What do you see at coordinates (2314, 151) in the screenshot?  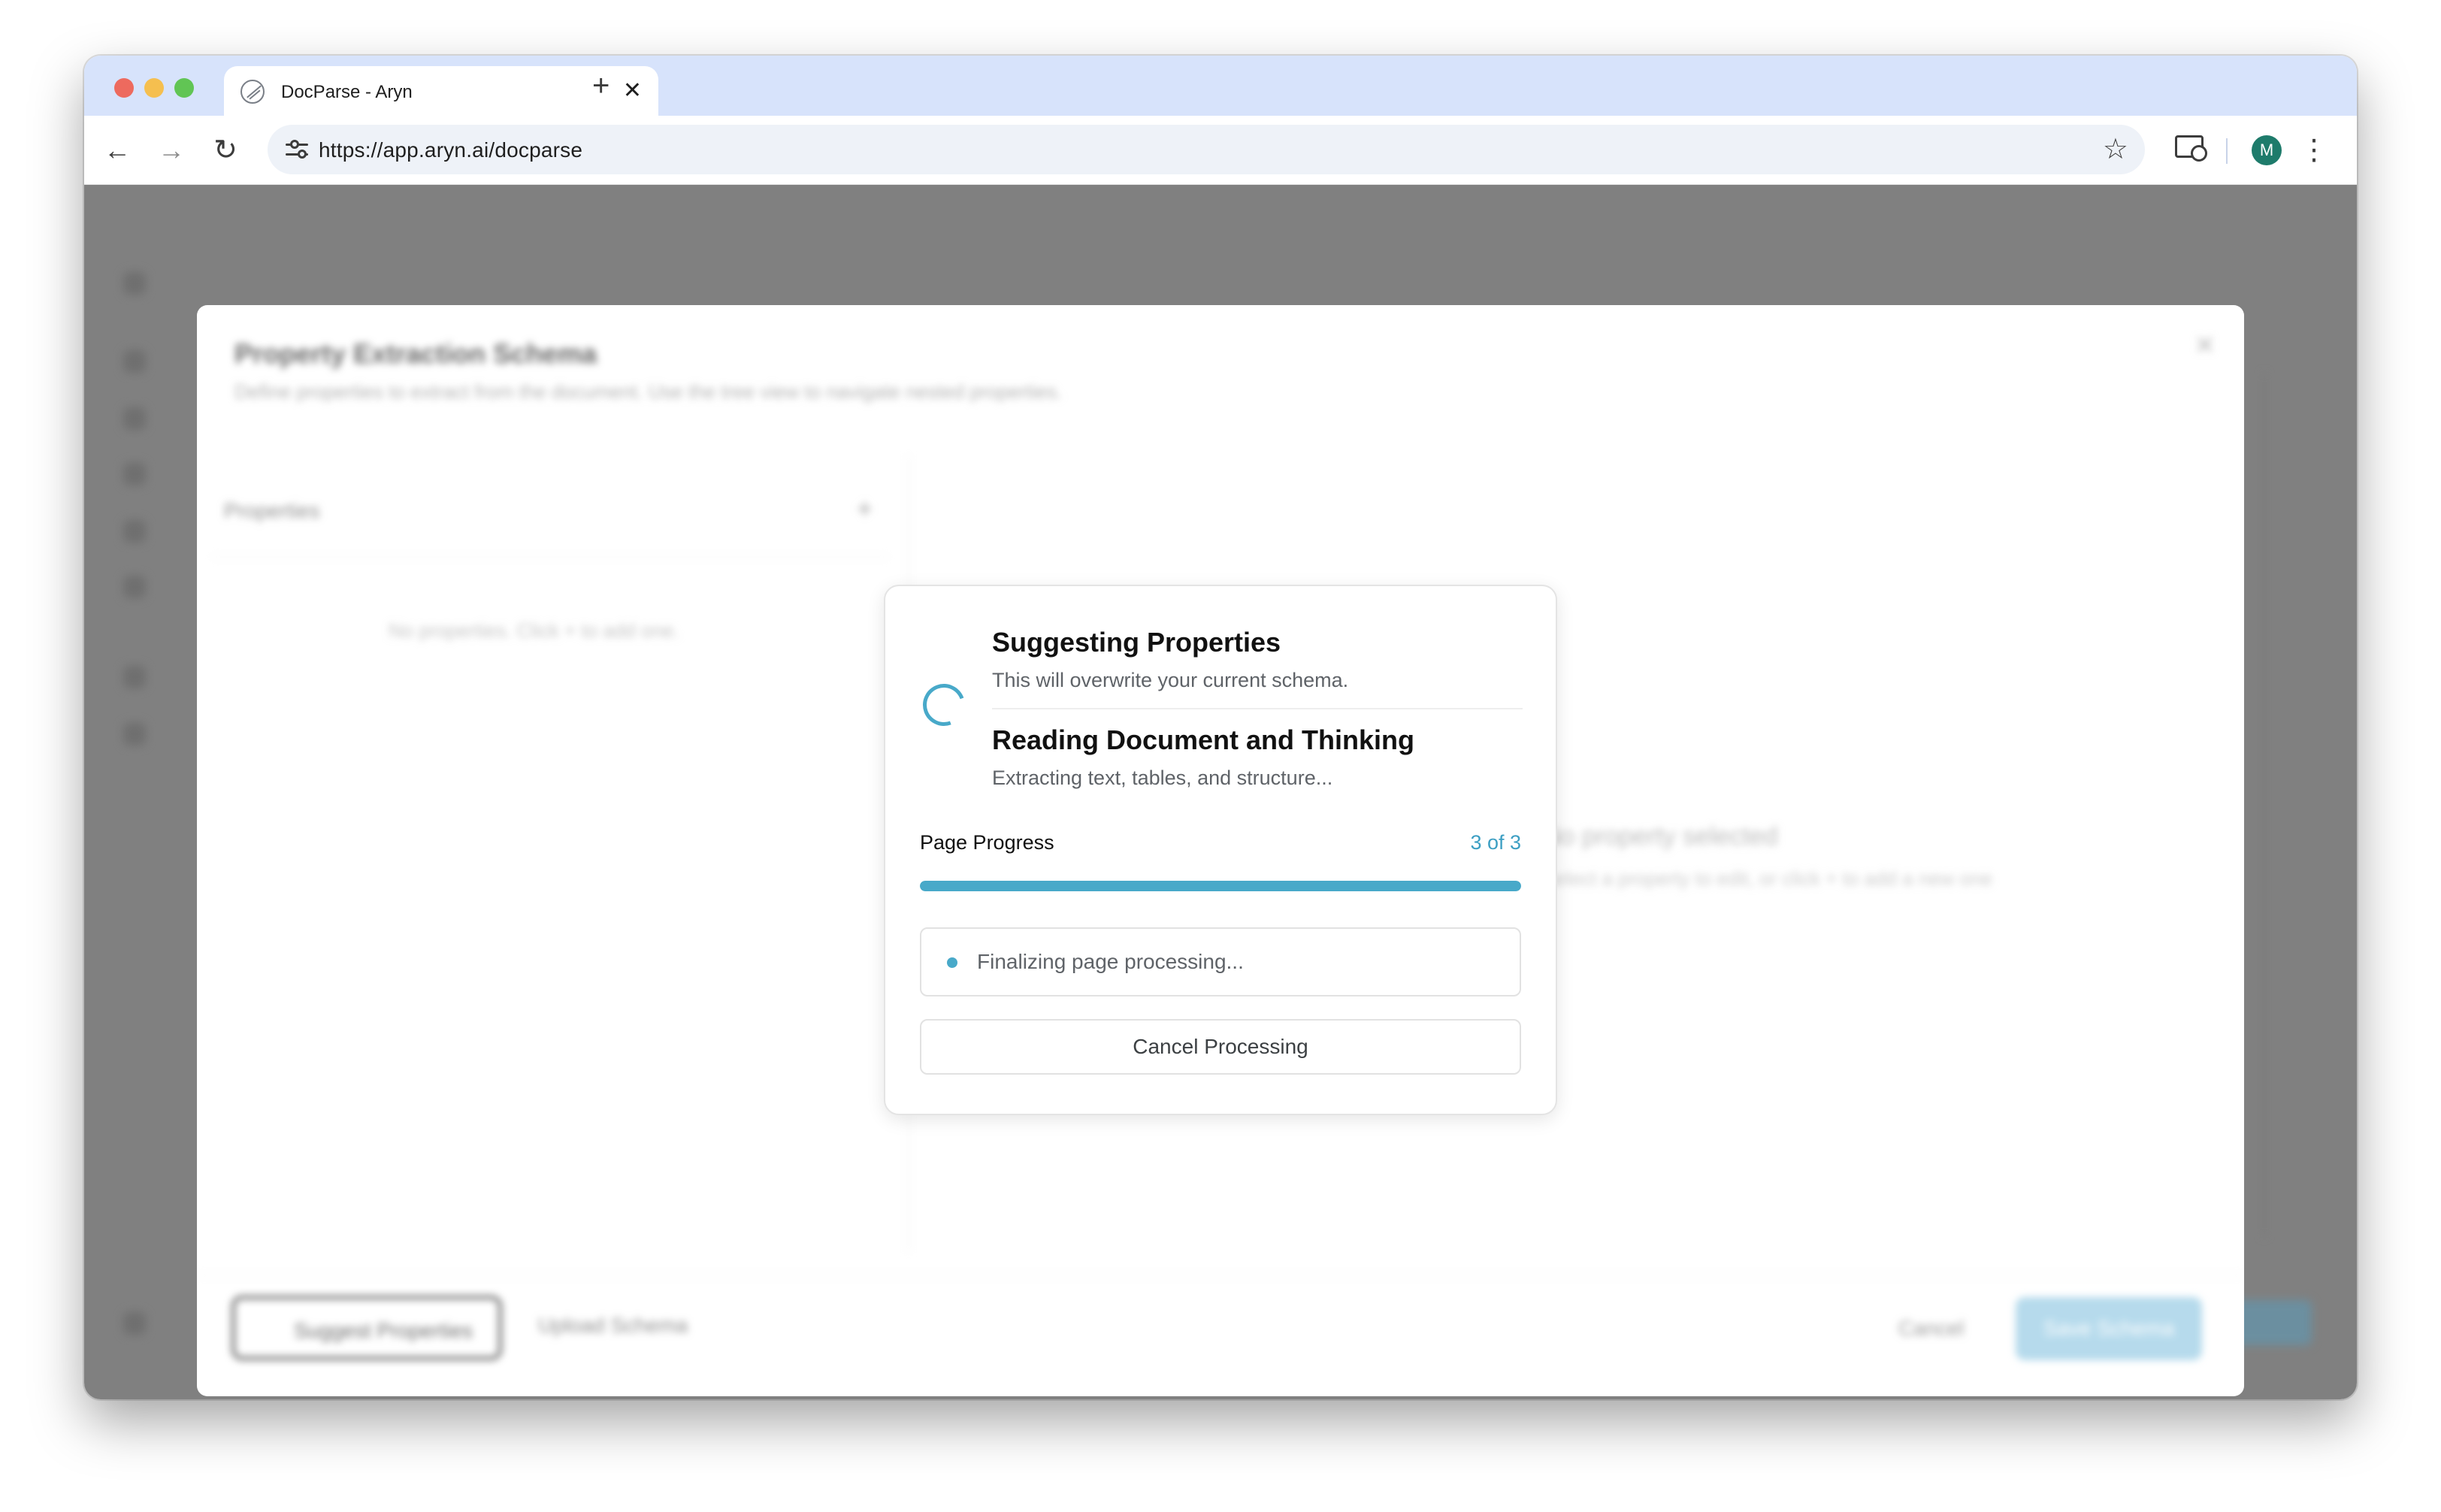 I see `kebab-menu-icon: ⋮` at bounding box center [2314, 151].